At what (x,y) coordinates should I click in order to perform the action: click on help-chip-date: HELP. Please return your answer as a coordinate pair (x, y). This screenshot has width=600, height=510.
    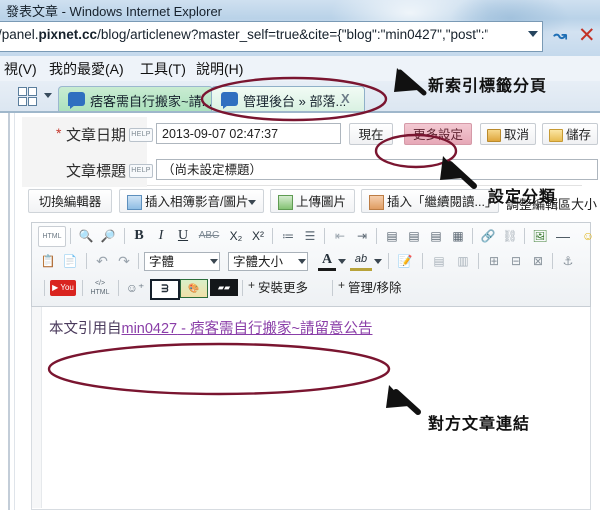
    Looking at the image, I should click on (141, 135).